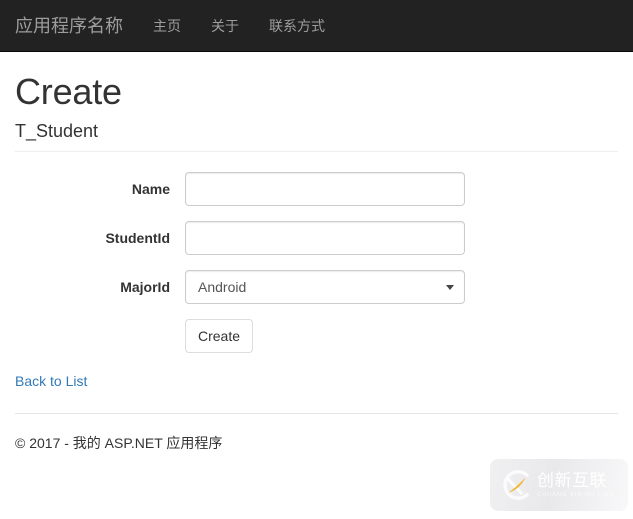  Describe the element at coordinates (515, 485) in the screenshot. I see `brand-mark-icon` at that location.